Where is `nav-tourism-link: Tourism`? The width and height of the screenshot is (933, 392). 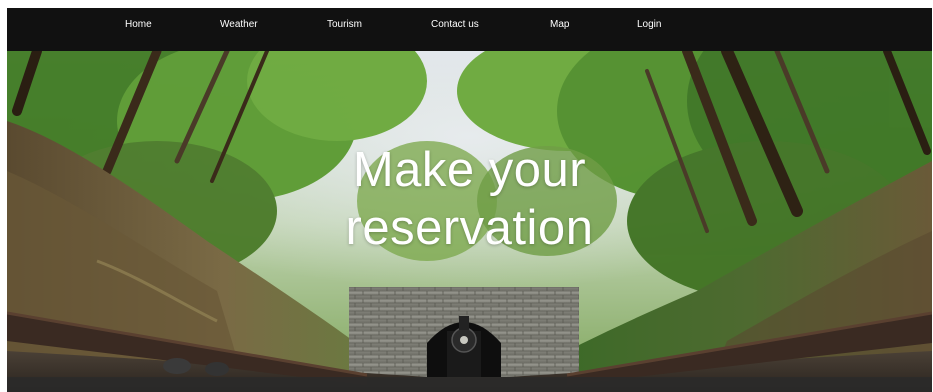
nav-tourism-link: Tourism is located at coordinates (344, 25).